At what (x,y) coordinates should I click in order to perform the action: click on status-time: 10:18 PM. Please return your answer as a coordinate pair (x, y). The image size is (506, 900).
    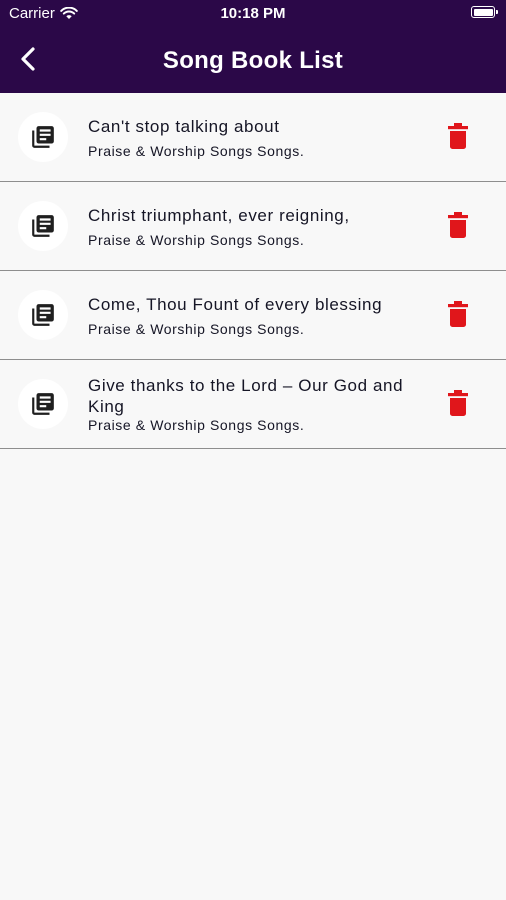
    Looking at the image, I should click on (253, 13).